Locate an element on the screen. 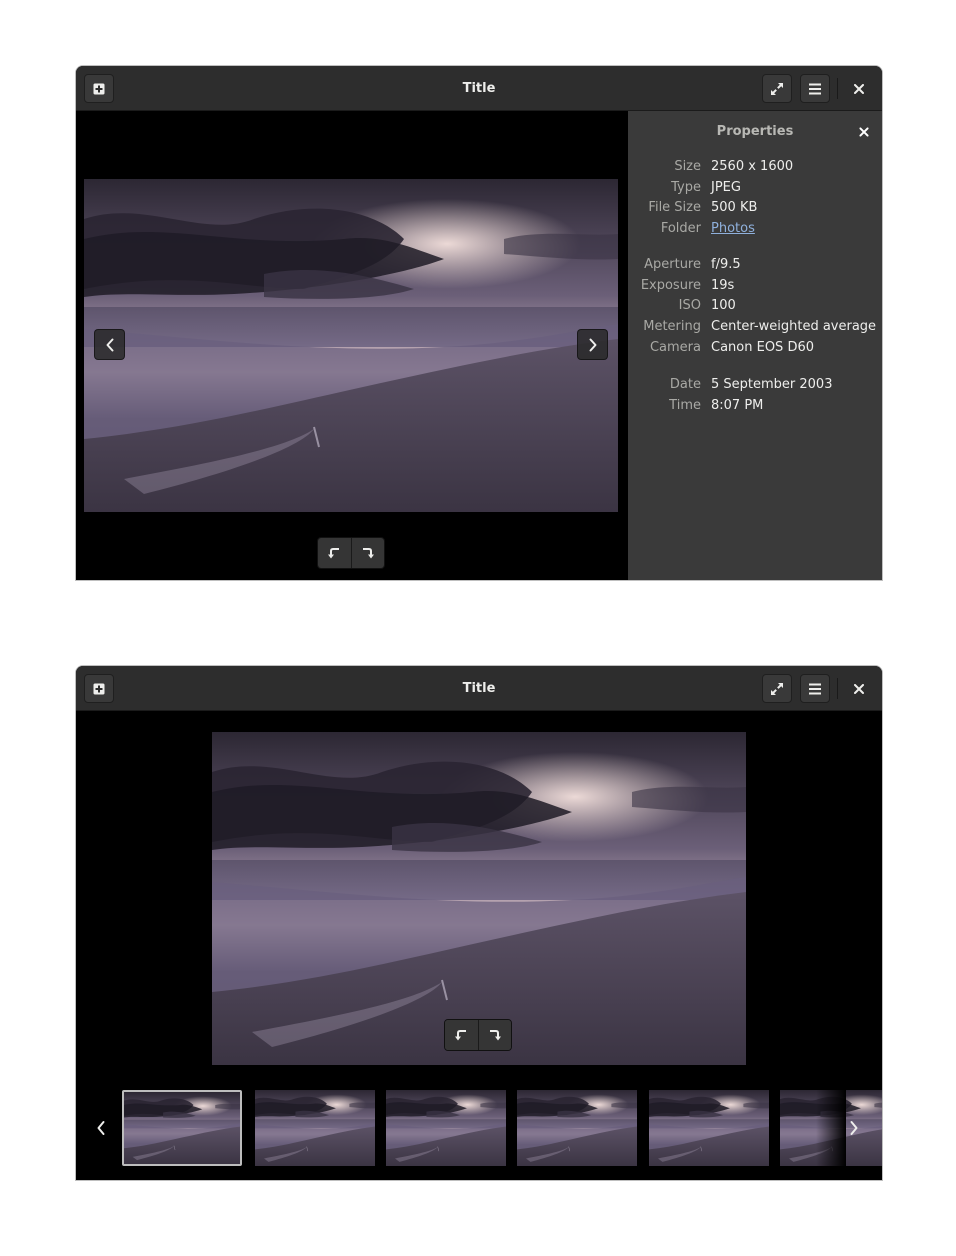  next-image-button is located at coordinates (592, 344).